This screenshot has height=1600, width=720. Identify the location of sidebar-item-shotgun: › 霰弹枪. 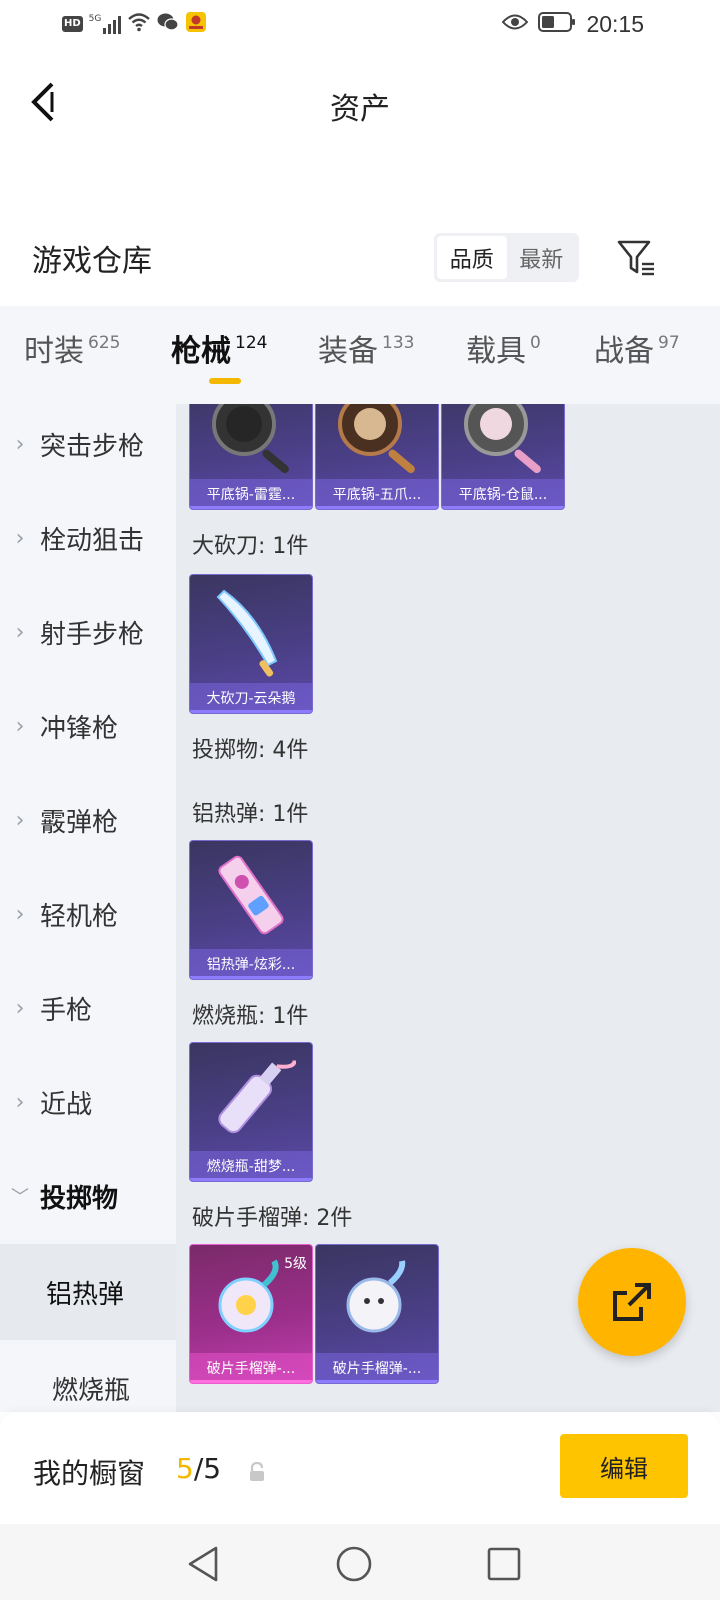
(88, 820).